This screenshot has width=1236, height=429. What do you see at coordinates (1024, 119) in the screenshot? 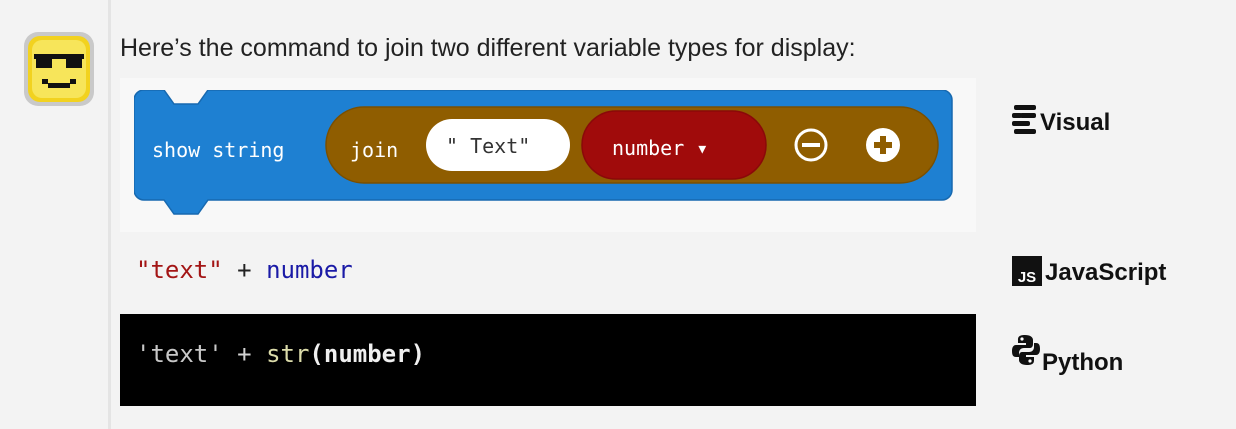
I see `blocks-icon` at bounding box center [1024, 119].